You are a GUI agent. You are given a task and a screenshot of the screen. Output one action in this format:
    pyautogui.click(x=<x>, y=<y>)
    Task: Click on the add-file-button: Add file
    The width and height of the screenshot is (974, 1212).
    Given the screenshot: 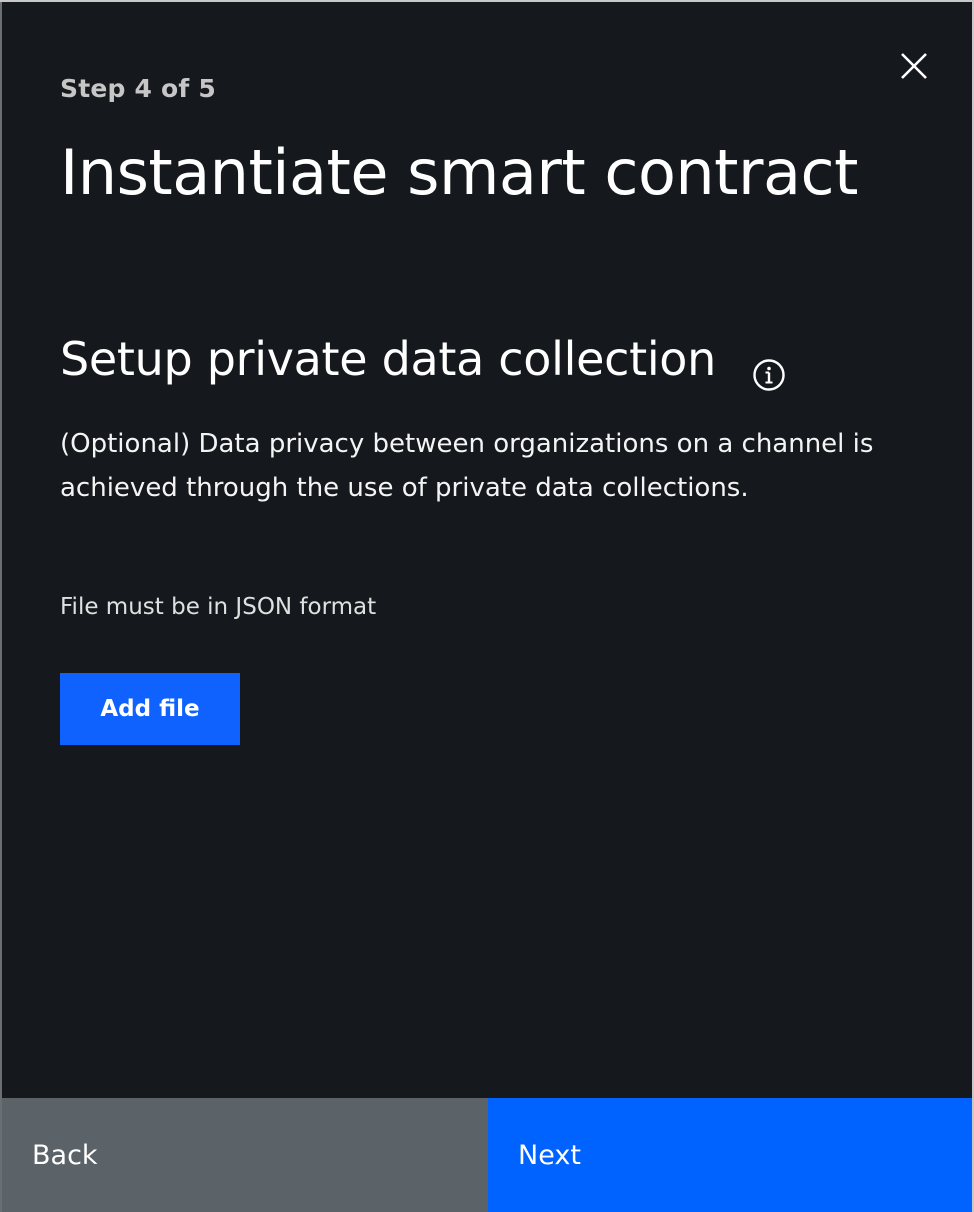 What is the action you would take?
    pyautogui.click(x=150, y=709)
    